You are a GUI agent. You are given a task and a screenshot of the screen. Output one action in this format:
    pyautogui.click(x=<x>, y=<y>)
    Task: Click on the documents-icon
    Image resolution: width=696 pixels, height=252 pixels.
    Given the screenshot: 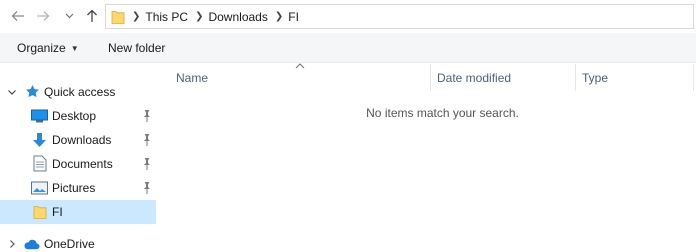 What is the action you would take?
    pyautogui.click(x=39, y=163)
    